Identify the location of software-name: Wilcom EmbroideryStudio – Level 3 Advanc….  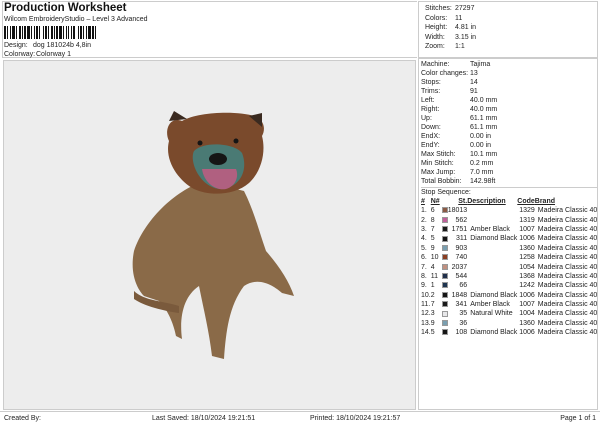
(76, 19).